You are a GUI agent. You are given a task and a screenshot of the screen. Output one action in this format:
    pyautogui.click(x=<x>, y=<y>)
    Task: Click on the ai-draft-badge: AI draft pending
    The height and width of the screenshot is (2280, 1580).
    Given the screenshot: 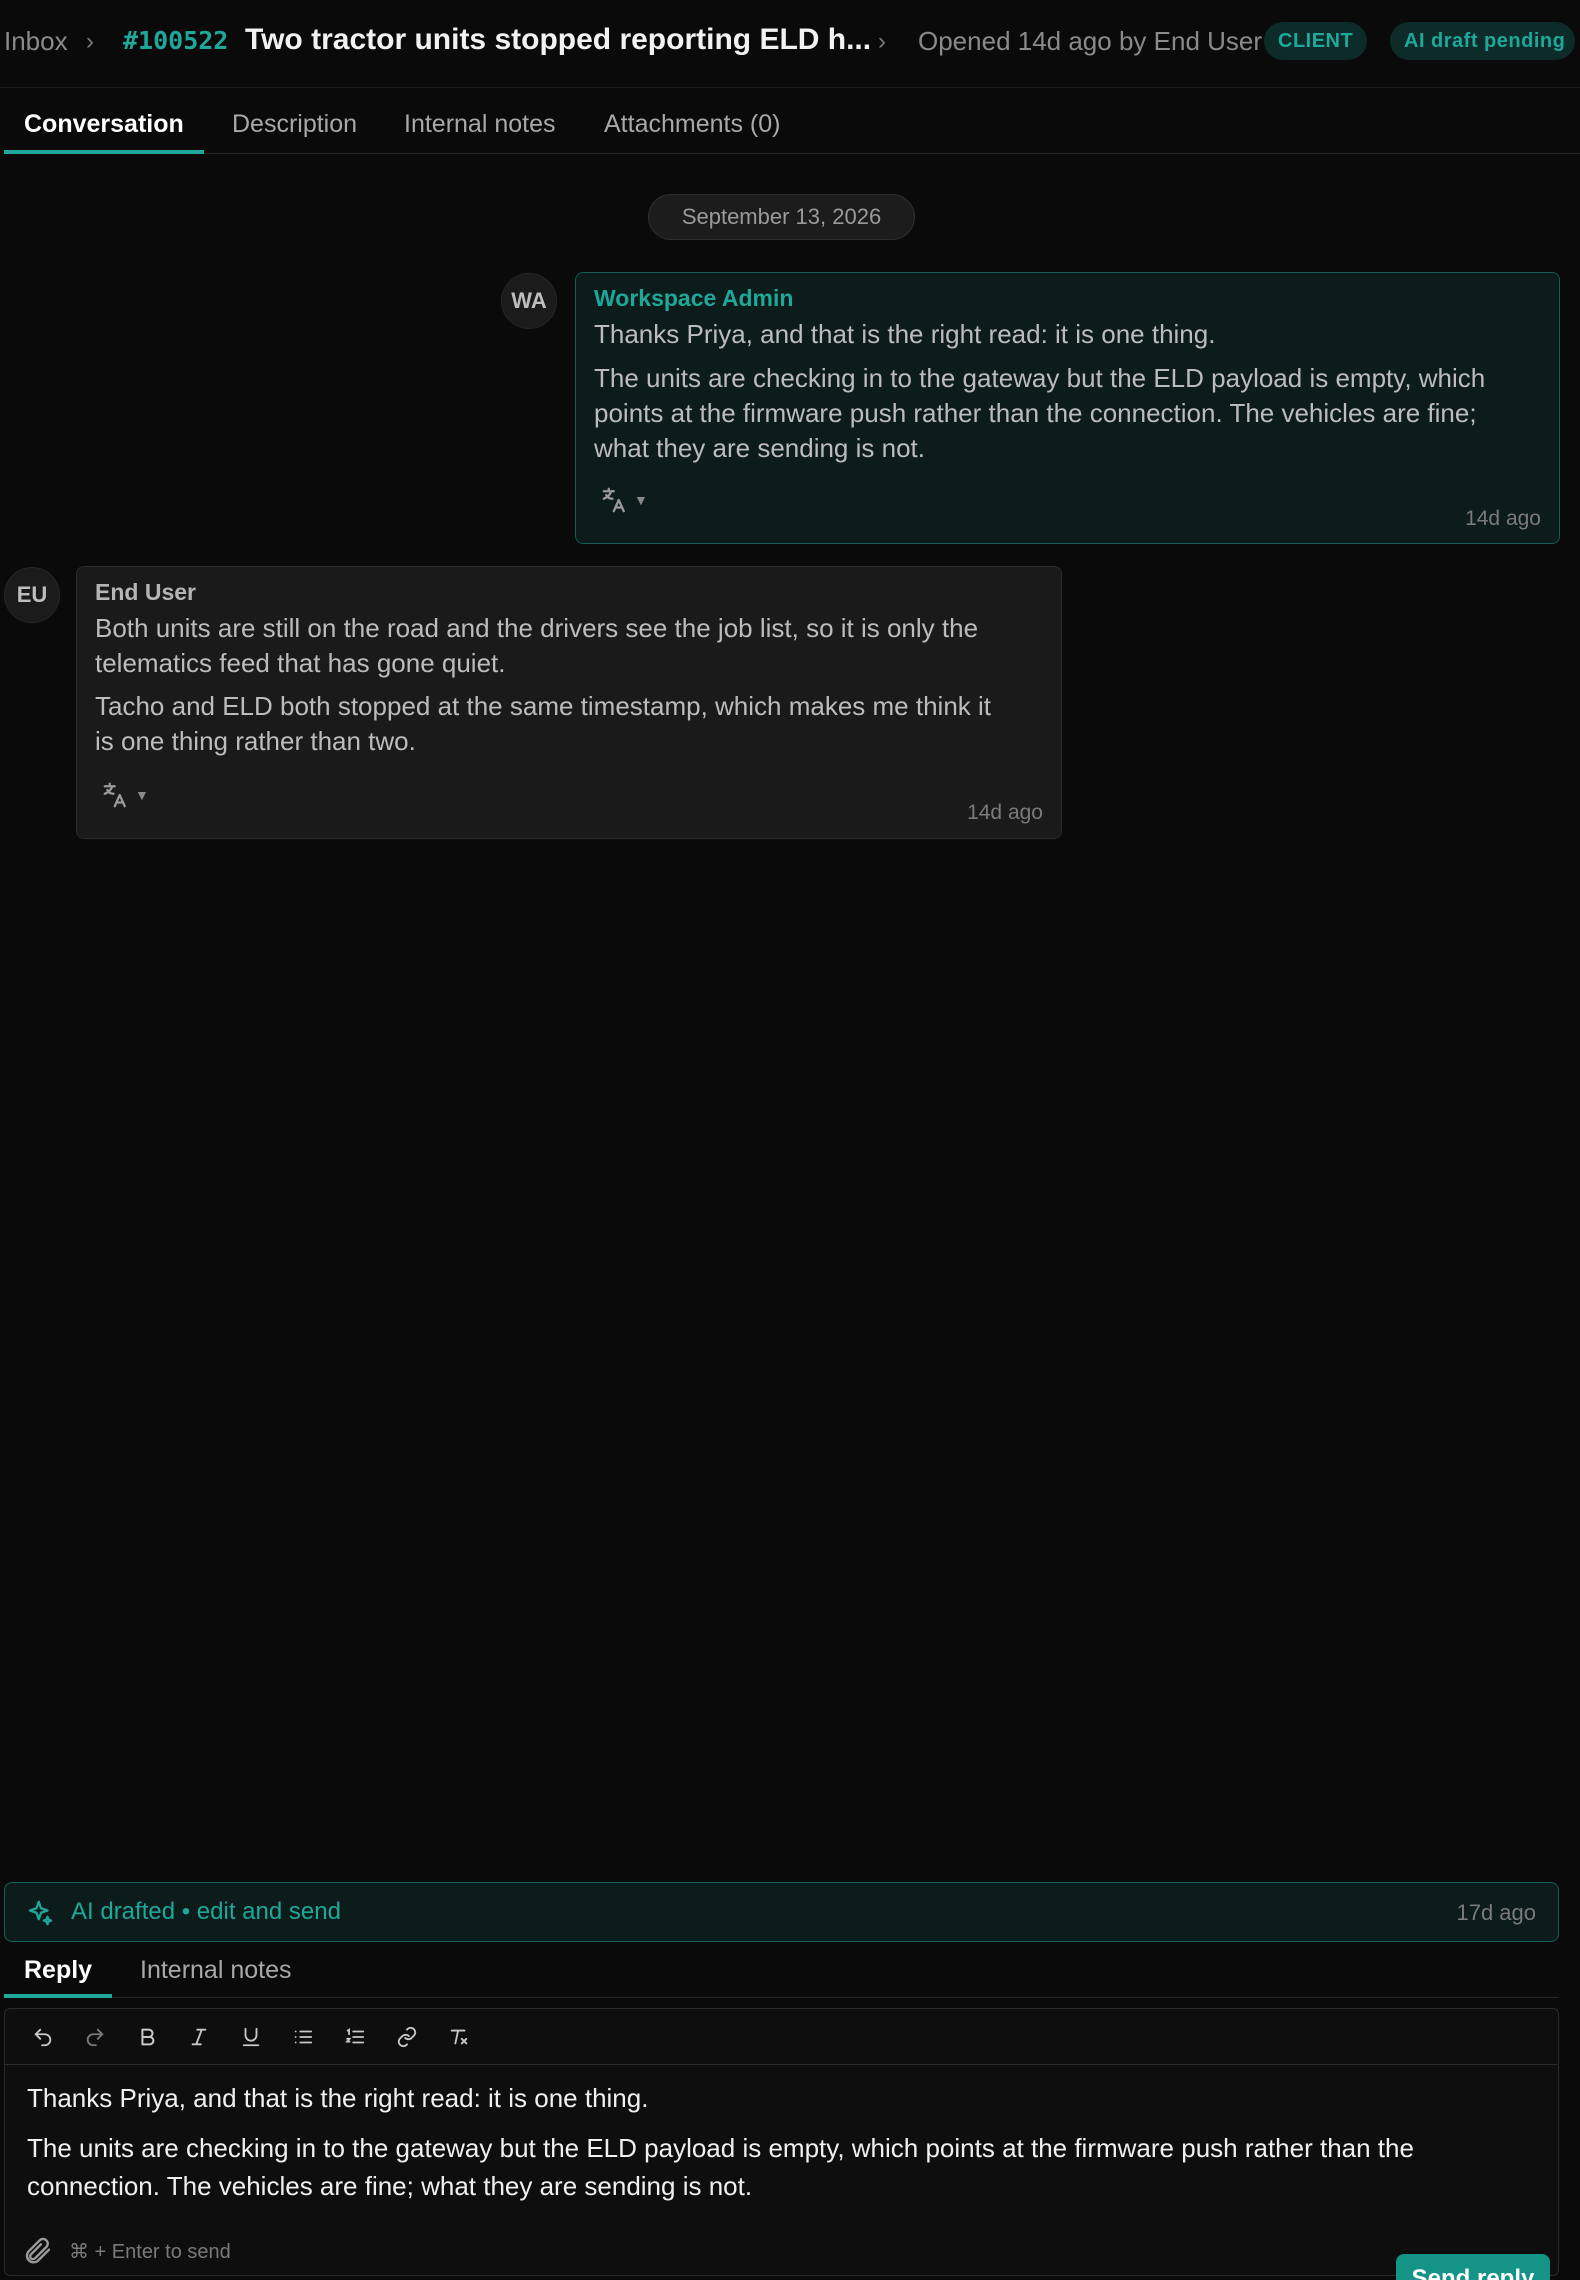 What is the action you would take?
    pyautogui.click(x=1483, y=41)
    